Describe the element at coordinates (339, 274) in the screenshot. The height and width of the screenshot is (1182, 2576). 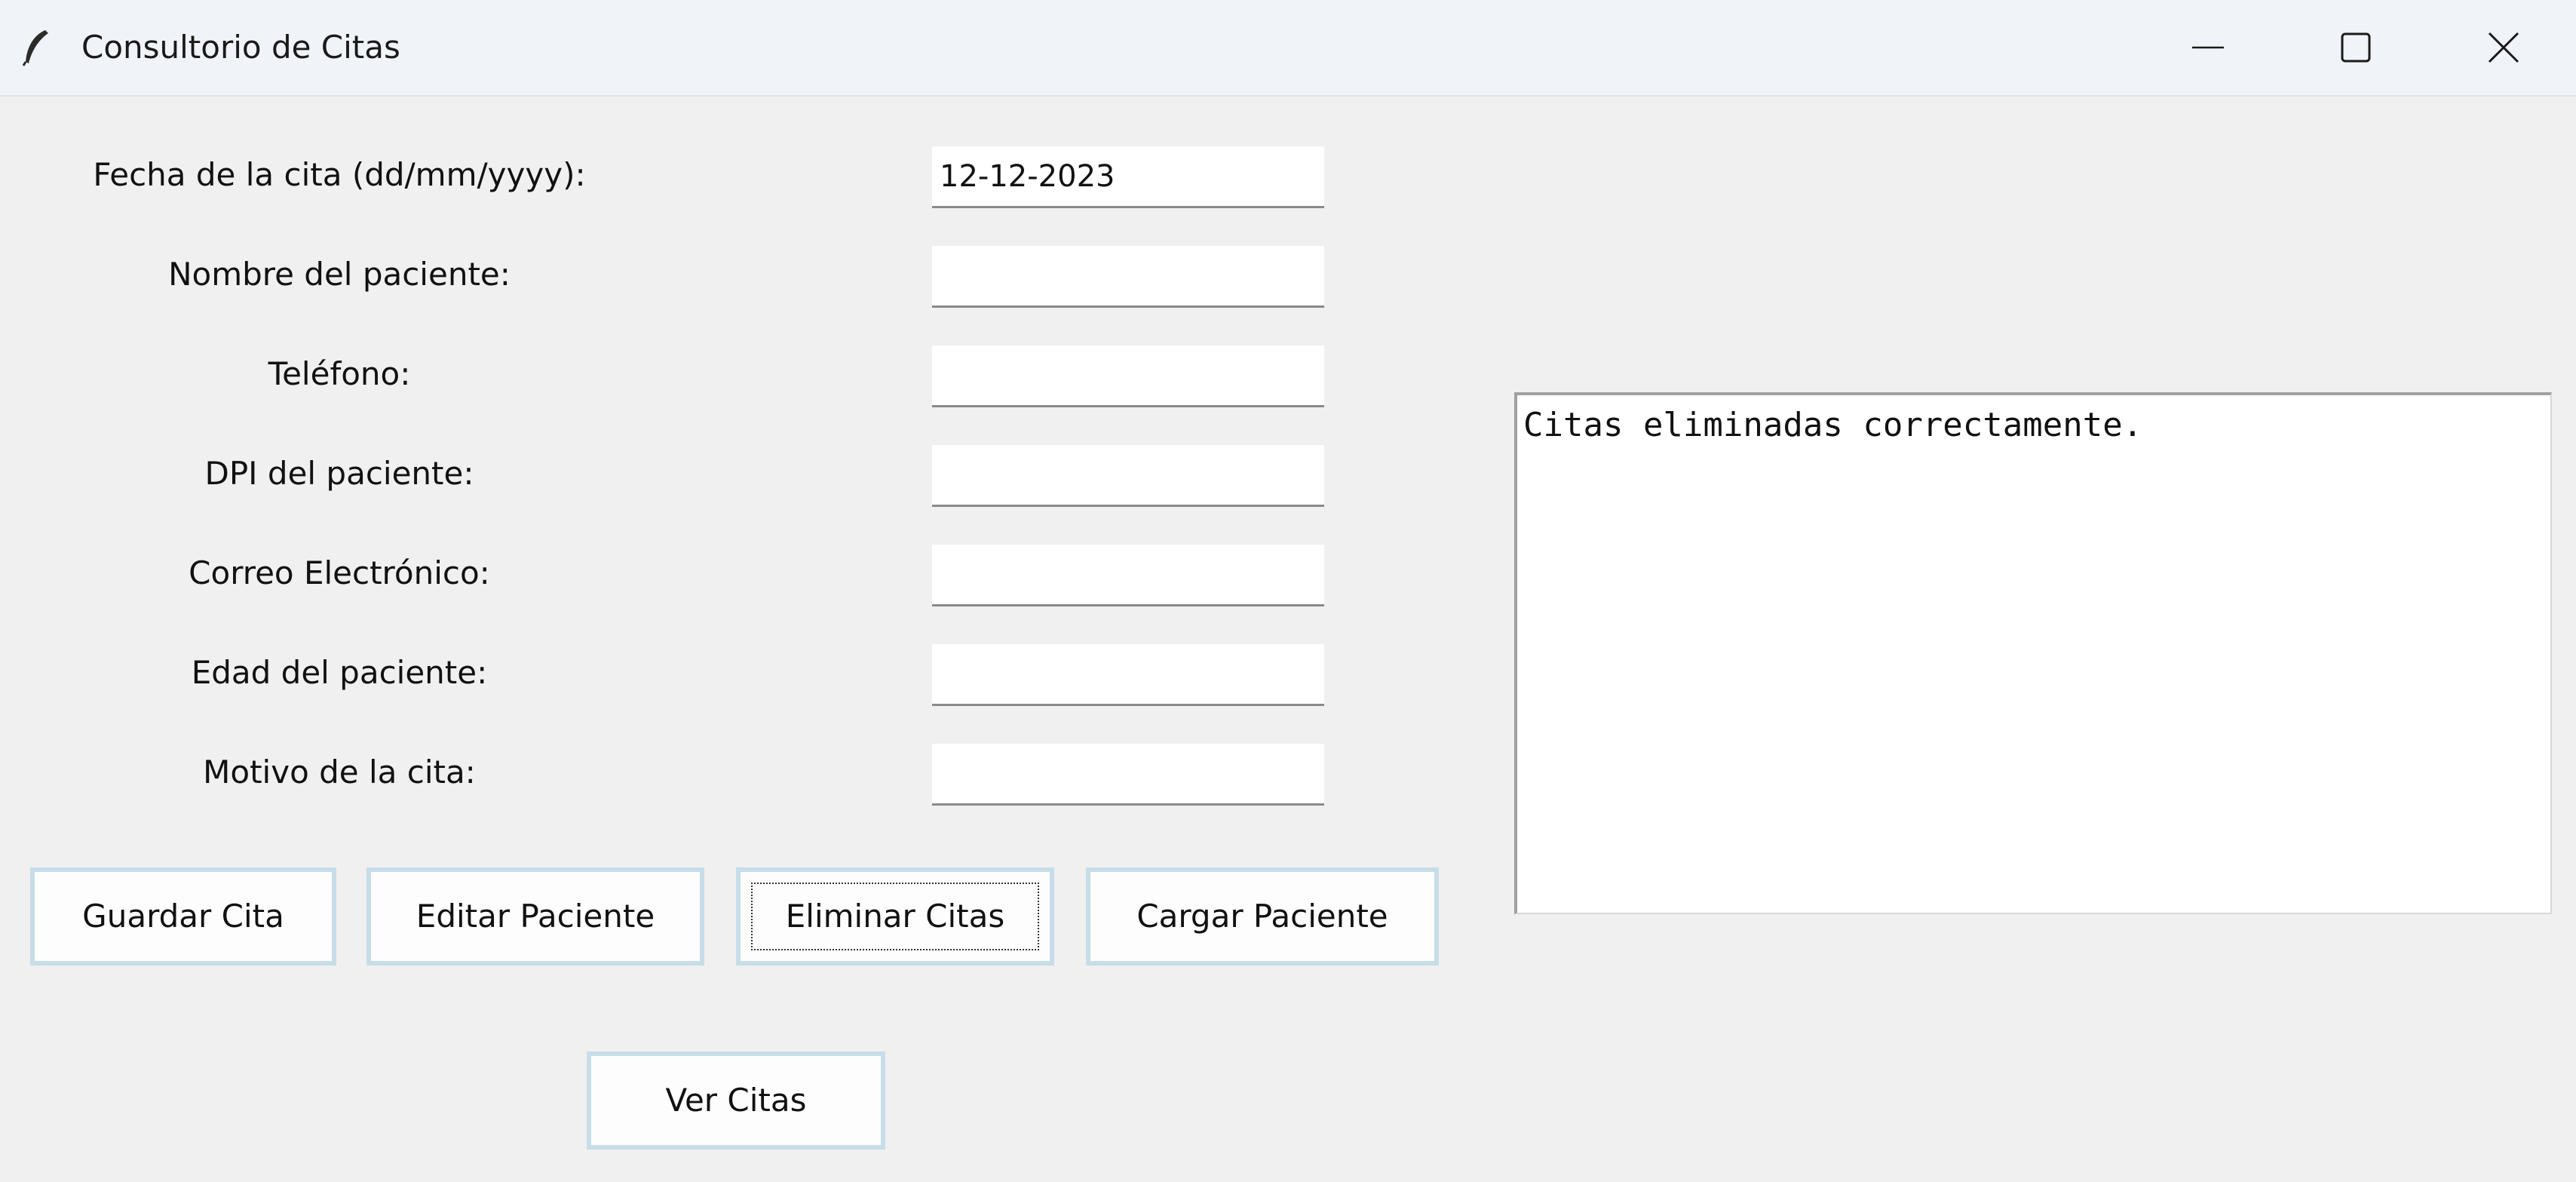
I see `label-nombre: Nombre del paciente:` at that location.